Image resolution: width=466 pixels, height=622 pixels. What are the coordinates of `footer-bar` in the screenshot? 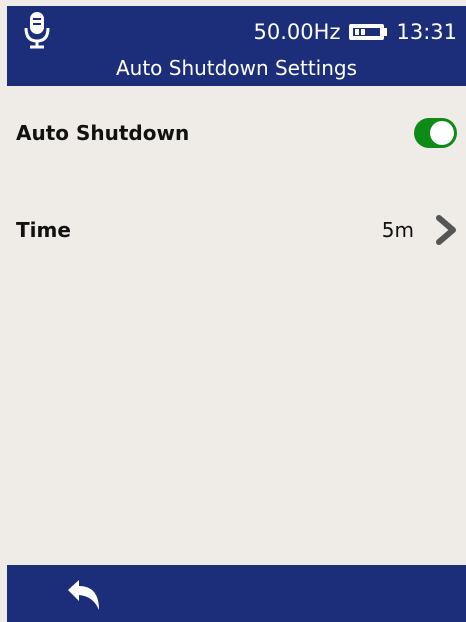 It's located at (236, 593).